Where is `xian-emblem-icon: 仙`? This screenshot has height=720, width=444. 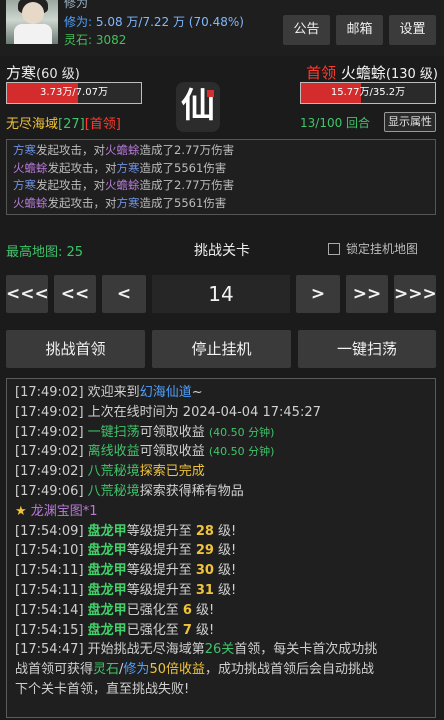
xian-emblem-icon: 仙 is located at coordinates (198, 107).